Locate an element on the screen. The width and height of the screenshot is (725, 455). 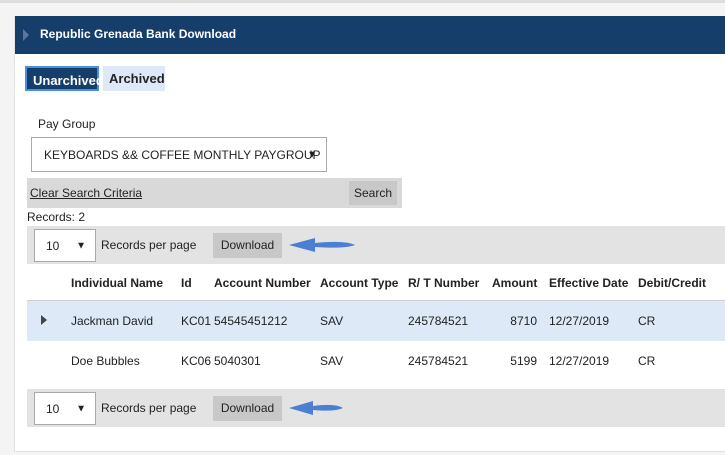
column-header: Account Type is located at coordinates (364, 283).